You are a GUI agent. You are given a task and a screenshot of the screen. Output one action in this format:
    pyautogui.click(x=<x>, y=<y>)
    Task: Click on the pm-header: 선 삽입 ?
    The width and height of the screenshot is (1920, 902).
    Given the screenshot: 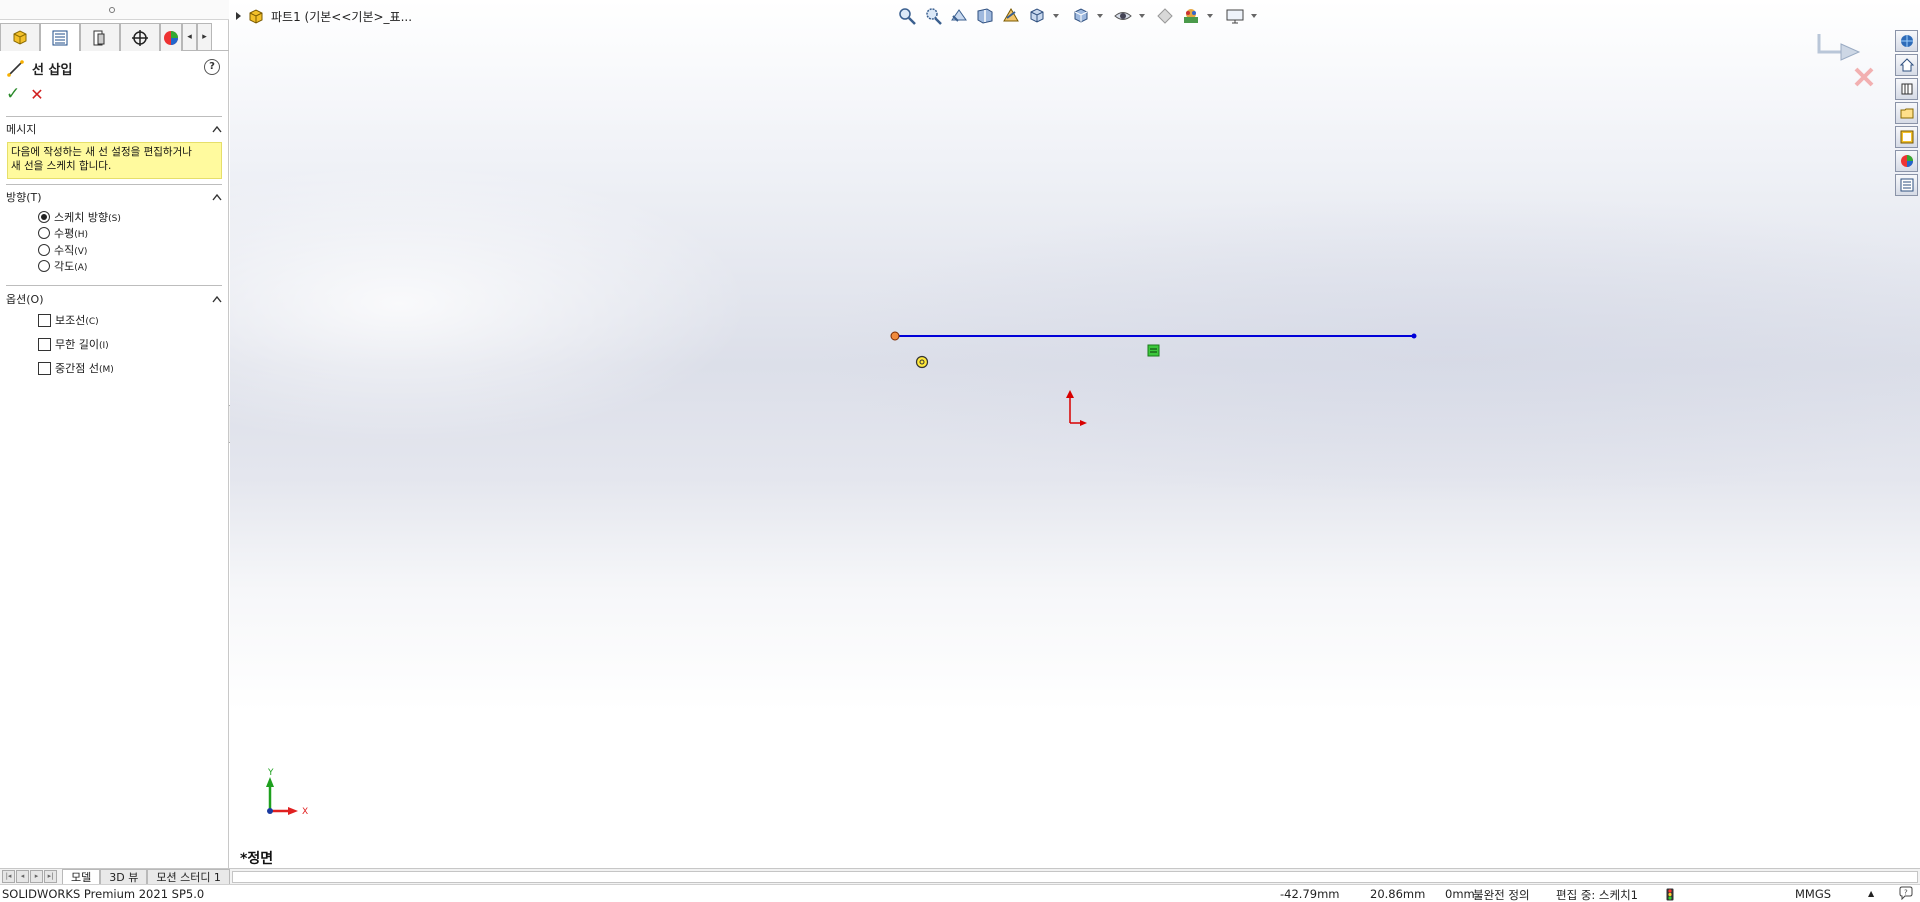 What is the action you would take?
    pyautogui.click(x=114, y=68)
    